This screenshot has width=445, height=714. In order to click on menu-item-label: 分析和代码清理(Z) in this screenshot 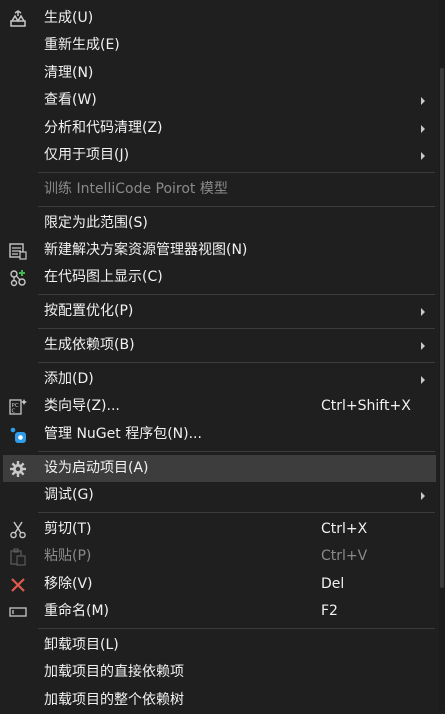, I will do `click(103, 128)`.